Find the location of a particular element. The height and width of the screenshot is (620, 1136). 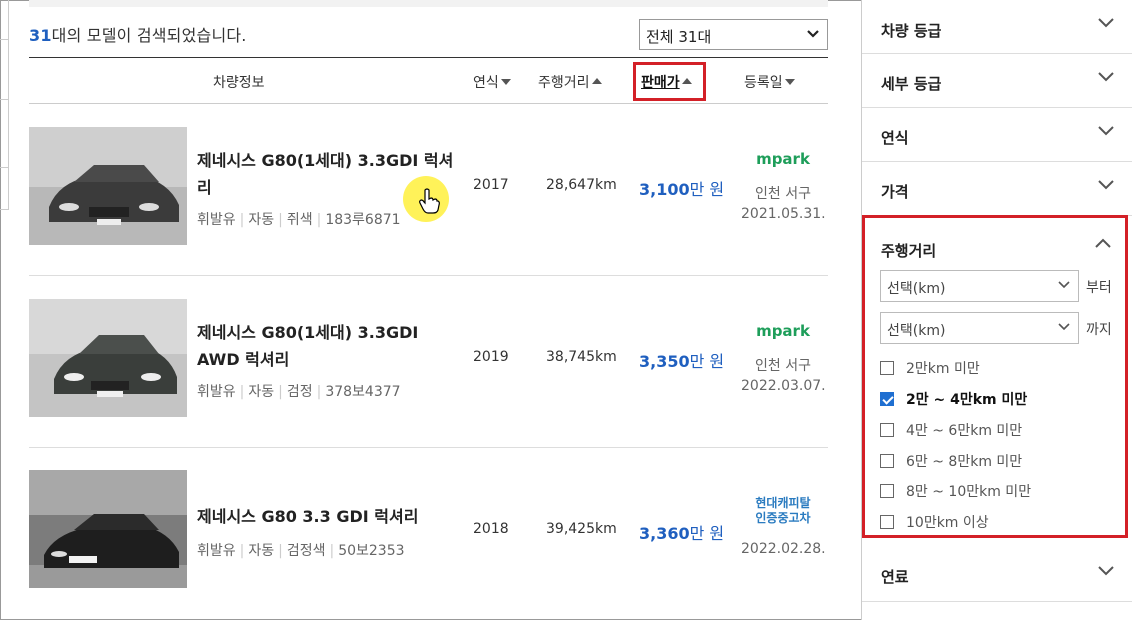

car-color: 검정색 is located at coordinates (306, 551).